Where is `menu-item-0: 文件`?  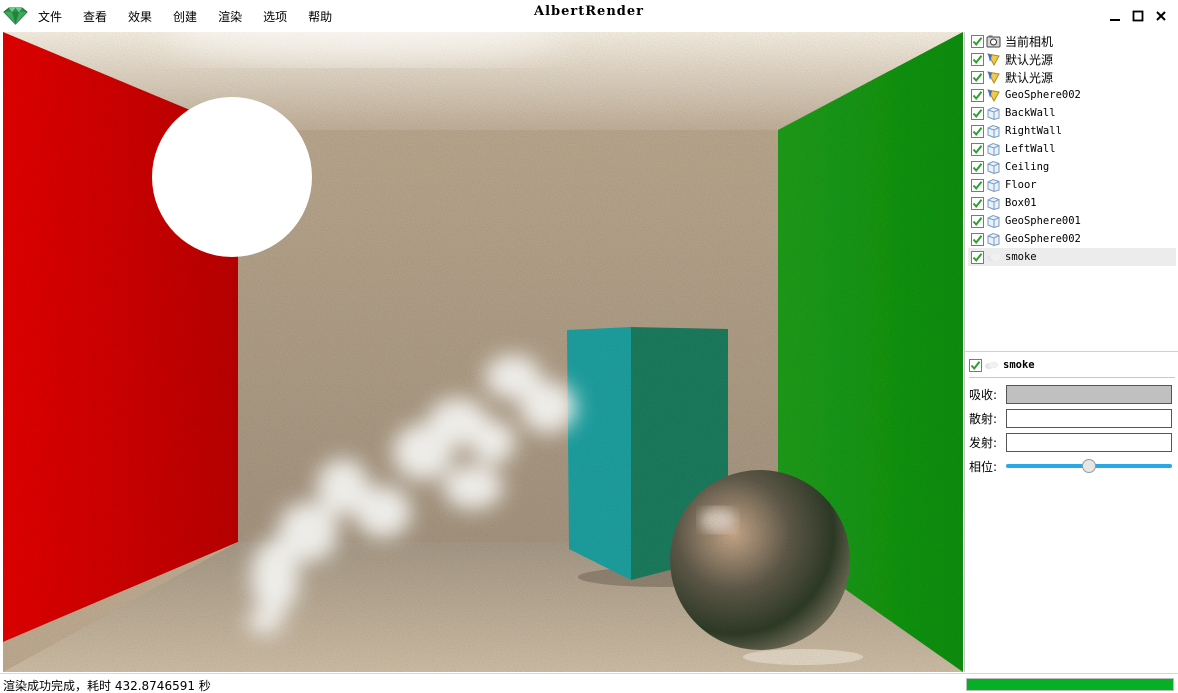 menu-item-0: 文件 is located at coordinates (50, 16).